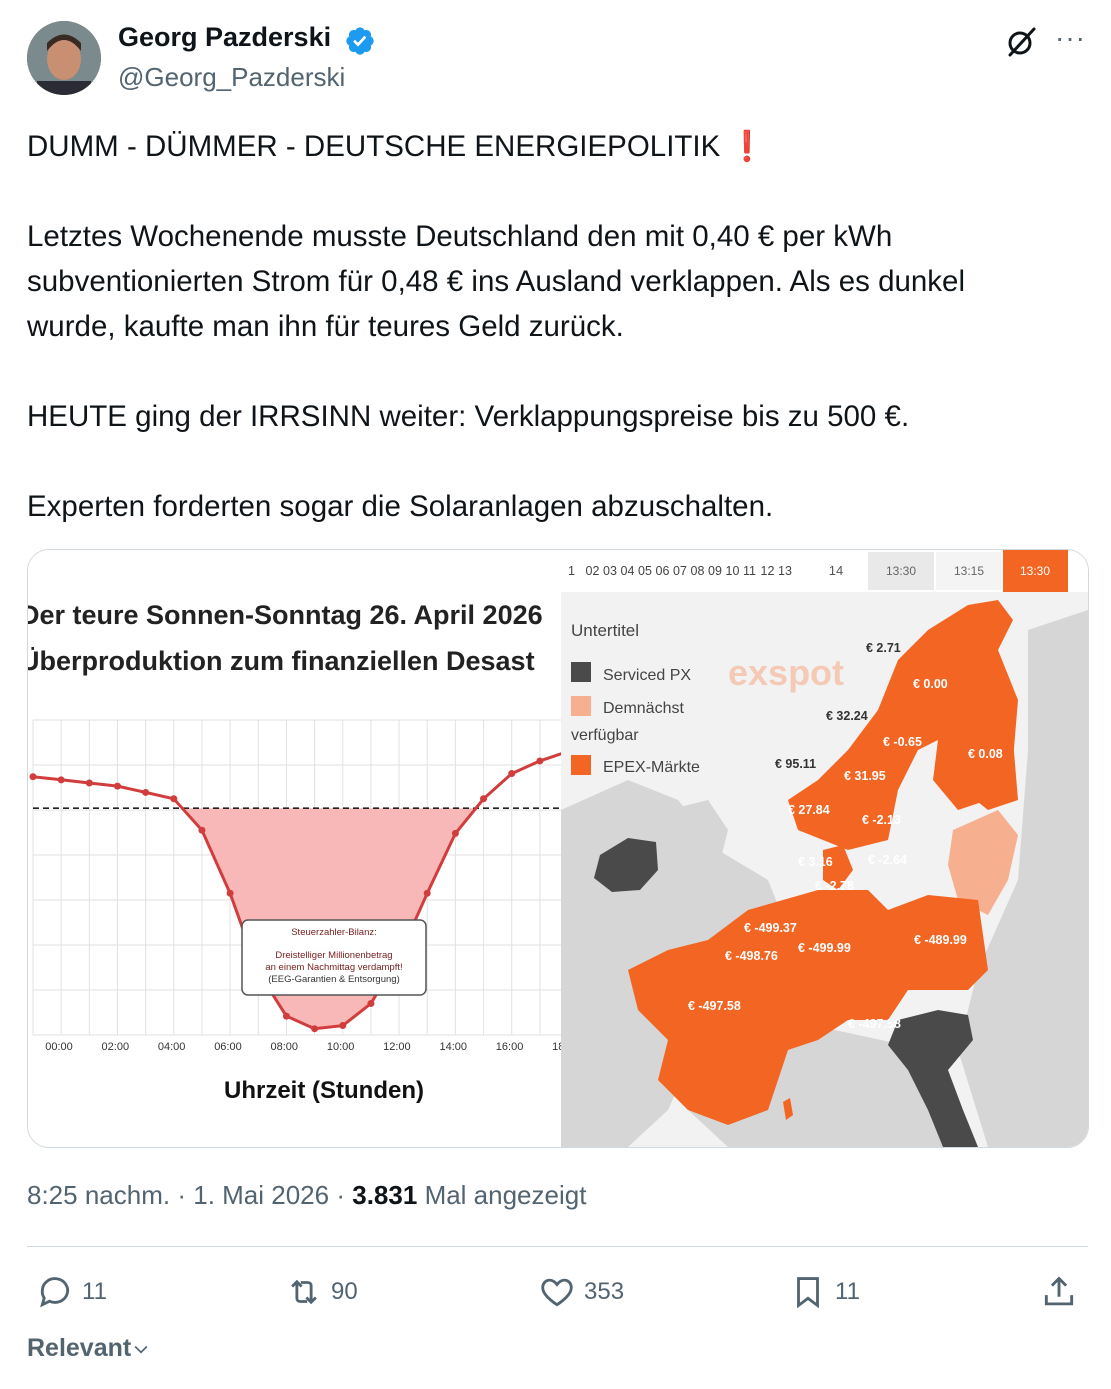  Describe the element at coordinates (341, 1047) in the screenshot. I see `x-tick-label: 10:00` at that location.